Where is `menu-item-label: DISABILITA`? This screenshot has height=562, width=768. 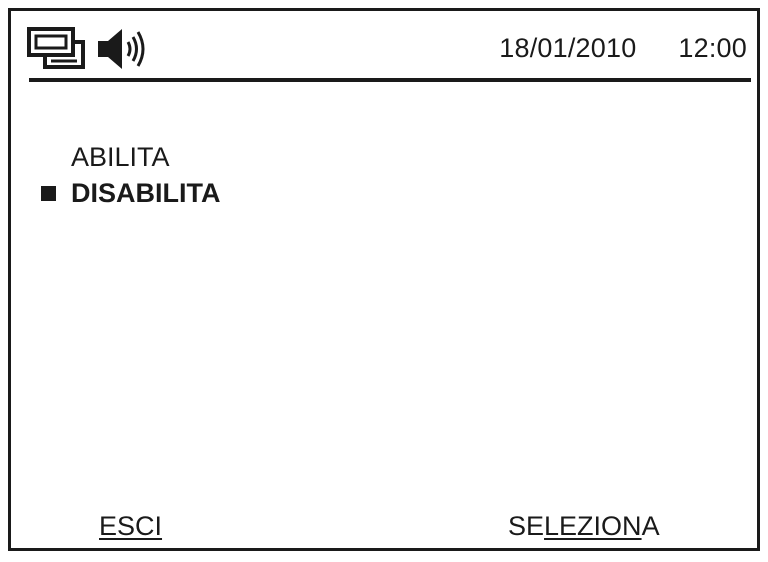 menu-item-label: DISABILITA is located at coordinates (146, 193).